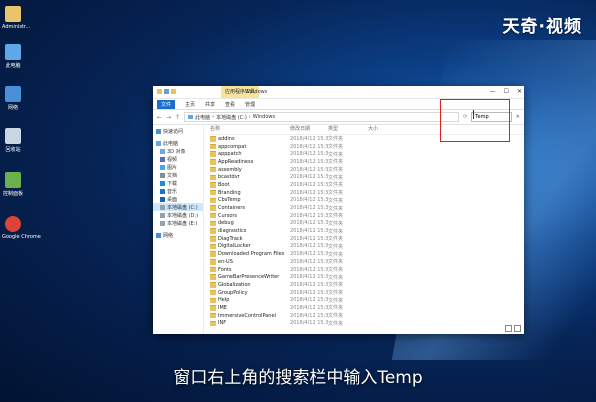  I want to click on nav-item: 桌面, so click(178, 199).